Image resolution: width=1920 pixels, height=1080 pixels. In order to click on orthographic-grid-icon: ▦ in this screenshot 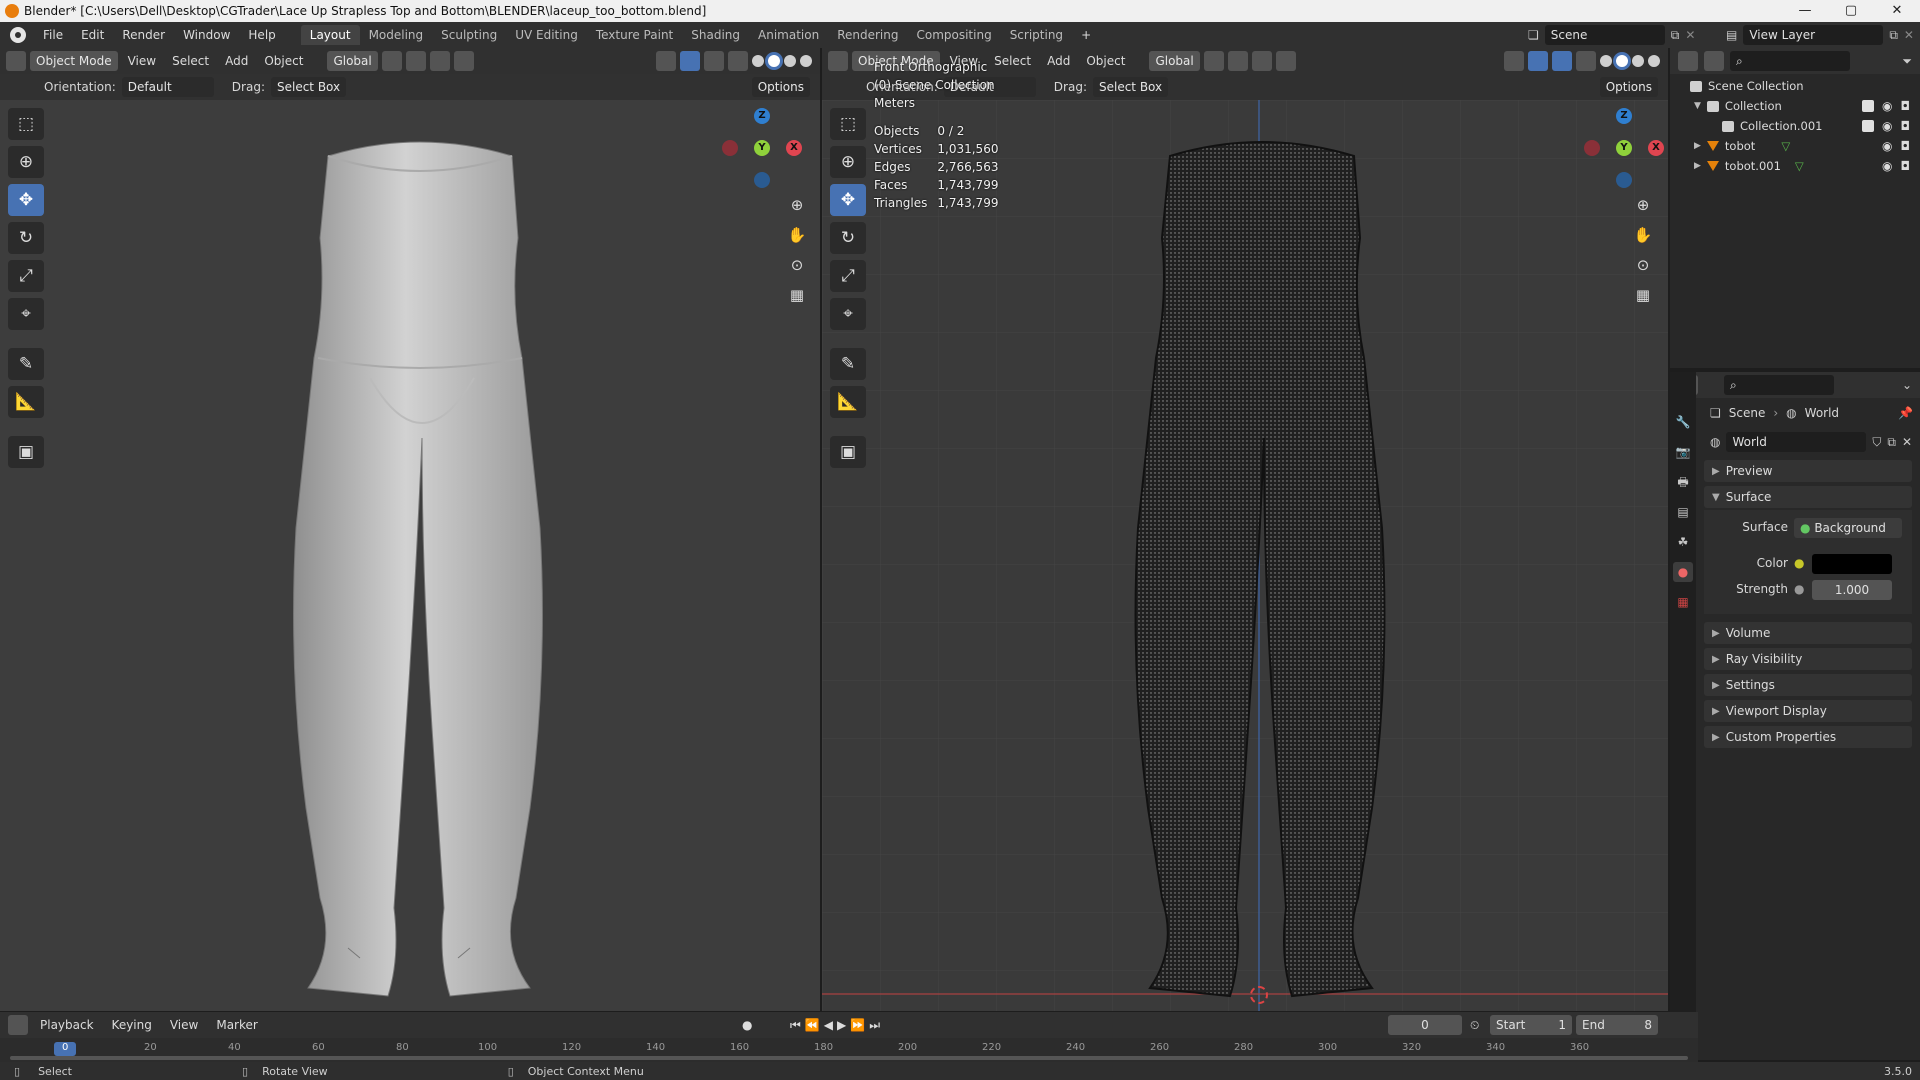, I will do `click(797, 295)`.